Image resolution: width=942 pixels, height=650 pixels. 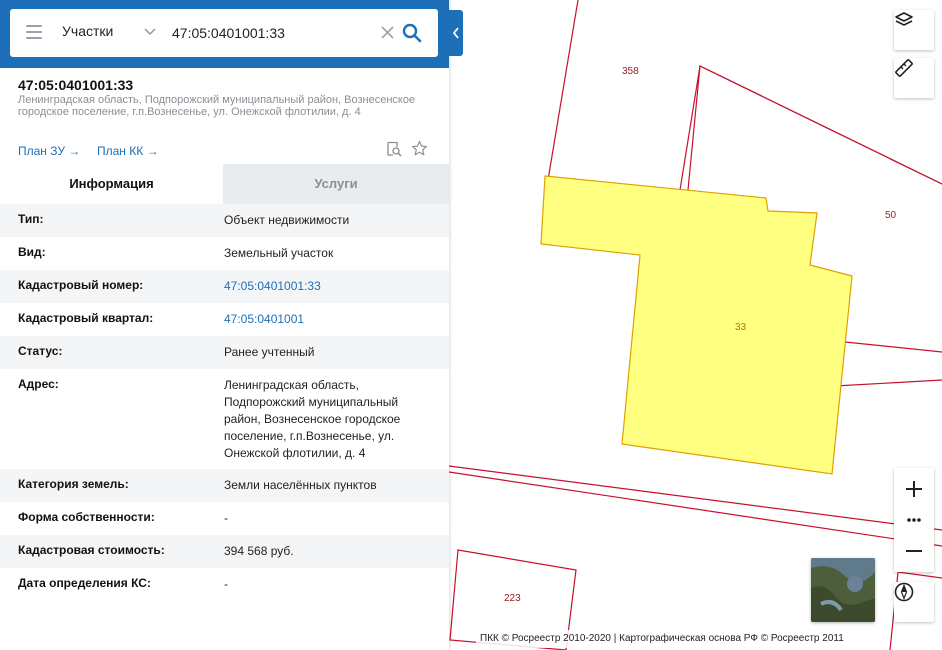 What do you see at coordinates (512, 598) in the screenshot?
I see `parcel-label-223: 223` at bounding box center [512, 598].